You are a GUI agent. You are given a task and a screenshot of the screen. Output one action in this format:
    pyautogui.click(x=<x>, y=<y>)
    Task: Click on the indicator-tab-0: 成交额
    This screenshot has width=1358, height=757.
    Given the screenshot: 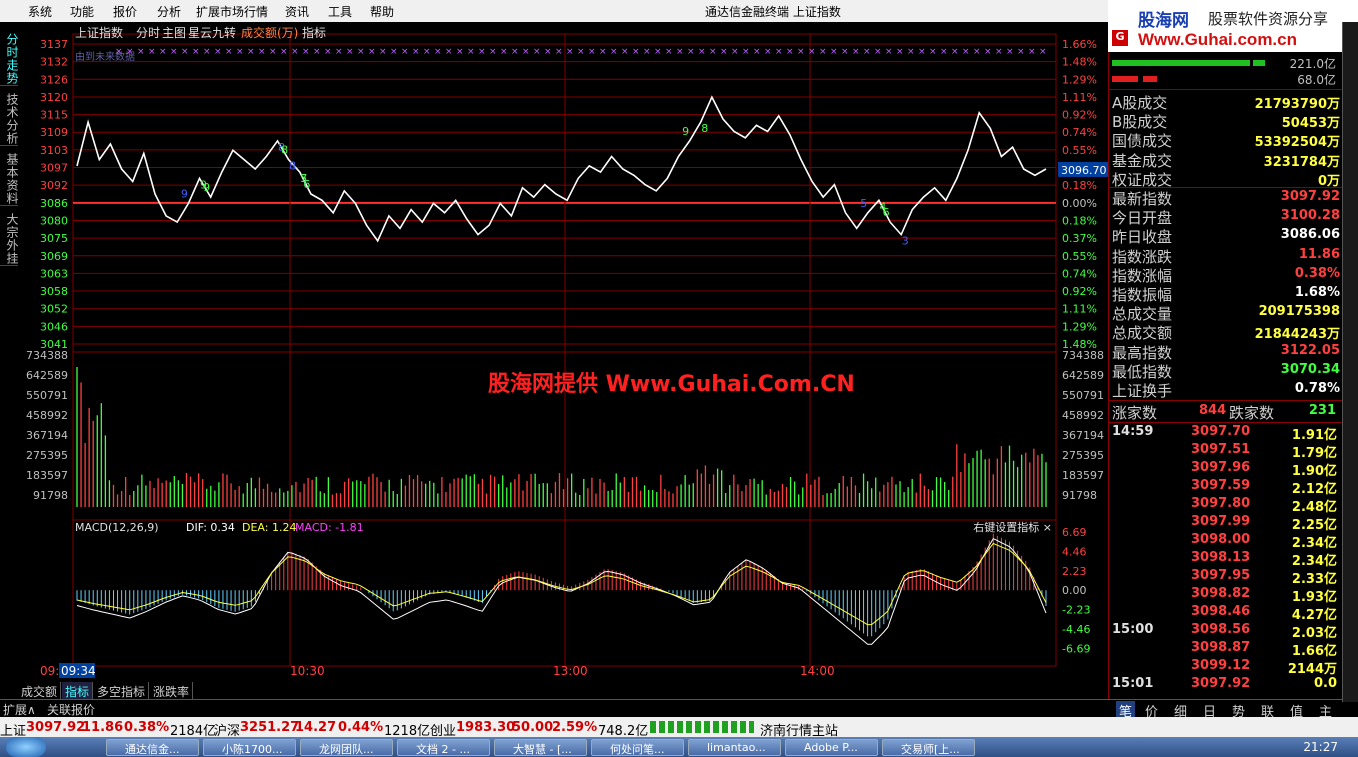 What is the action you would take?
    pyautogui.click(x=40, y=690)
    